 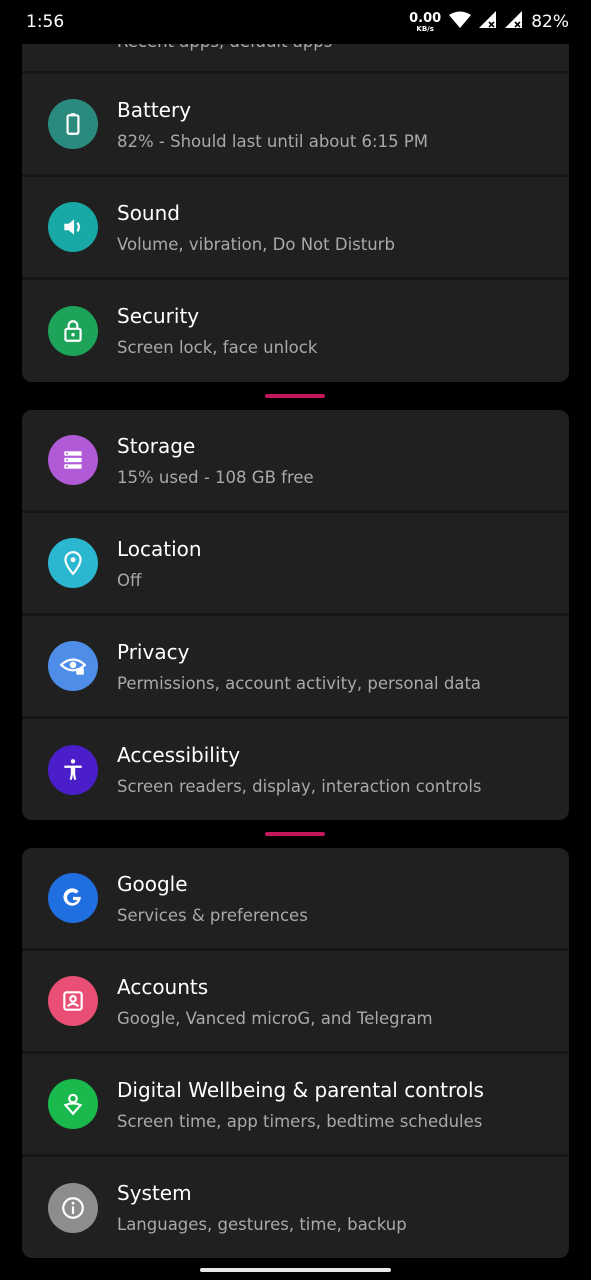 I want to click on cell-signal-icon, so click(x=488, y=22).